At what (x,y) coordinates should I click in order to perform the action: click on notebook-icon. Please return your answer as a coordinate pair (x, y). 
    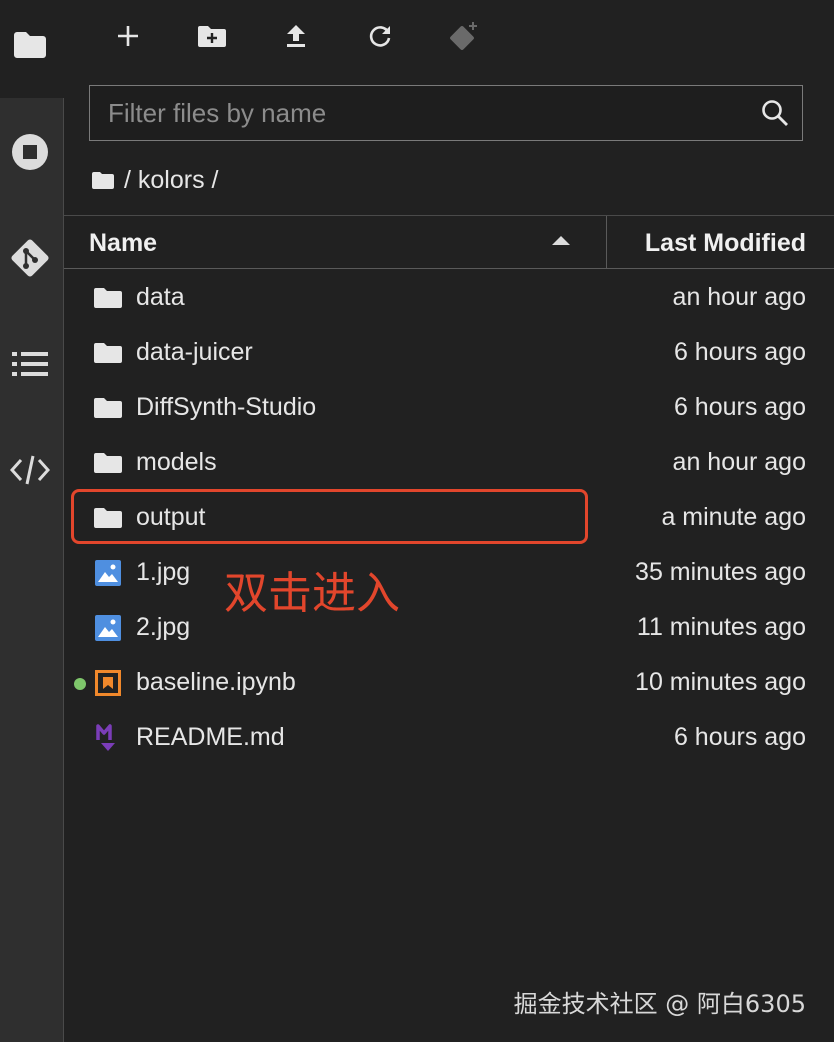
    Looking at the image, I should click on (108, 683).